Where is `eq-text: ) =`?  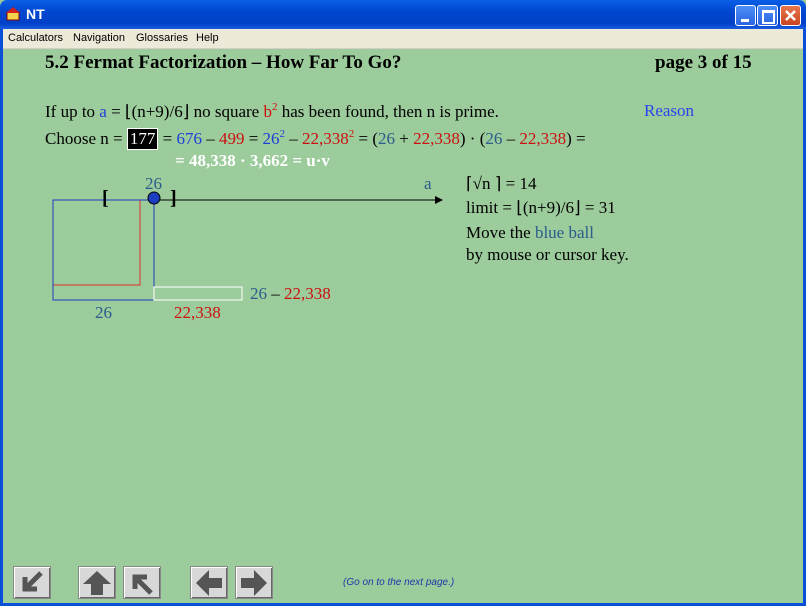
eq-text: ) = is located at coordinates (576, 138).